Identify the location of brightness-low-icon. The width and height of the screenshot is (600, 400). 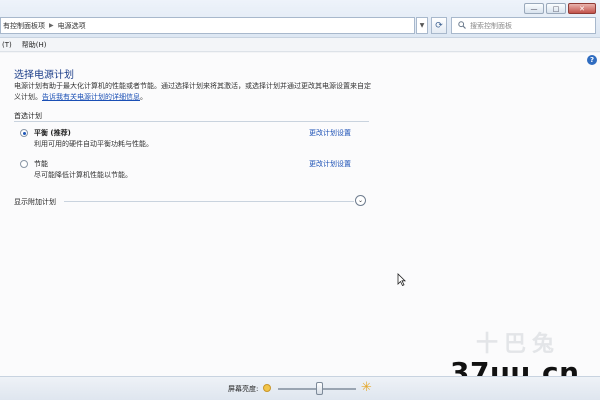
(267, 388).